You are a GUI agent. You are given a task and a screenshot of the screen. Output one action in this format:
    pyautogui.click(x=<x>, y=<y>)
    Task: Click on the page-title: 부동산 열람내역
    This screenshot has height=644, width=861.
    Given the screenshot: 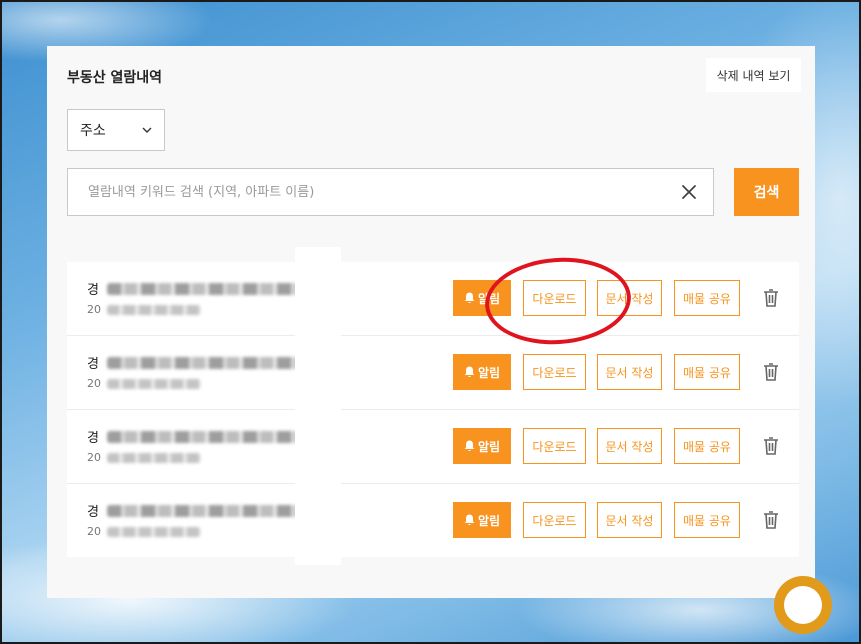 What is the action you would take?
    pyautogui.click(x=115, y=78)
    